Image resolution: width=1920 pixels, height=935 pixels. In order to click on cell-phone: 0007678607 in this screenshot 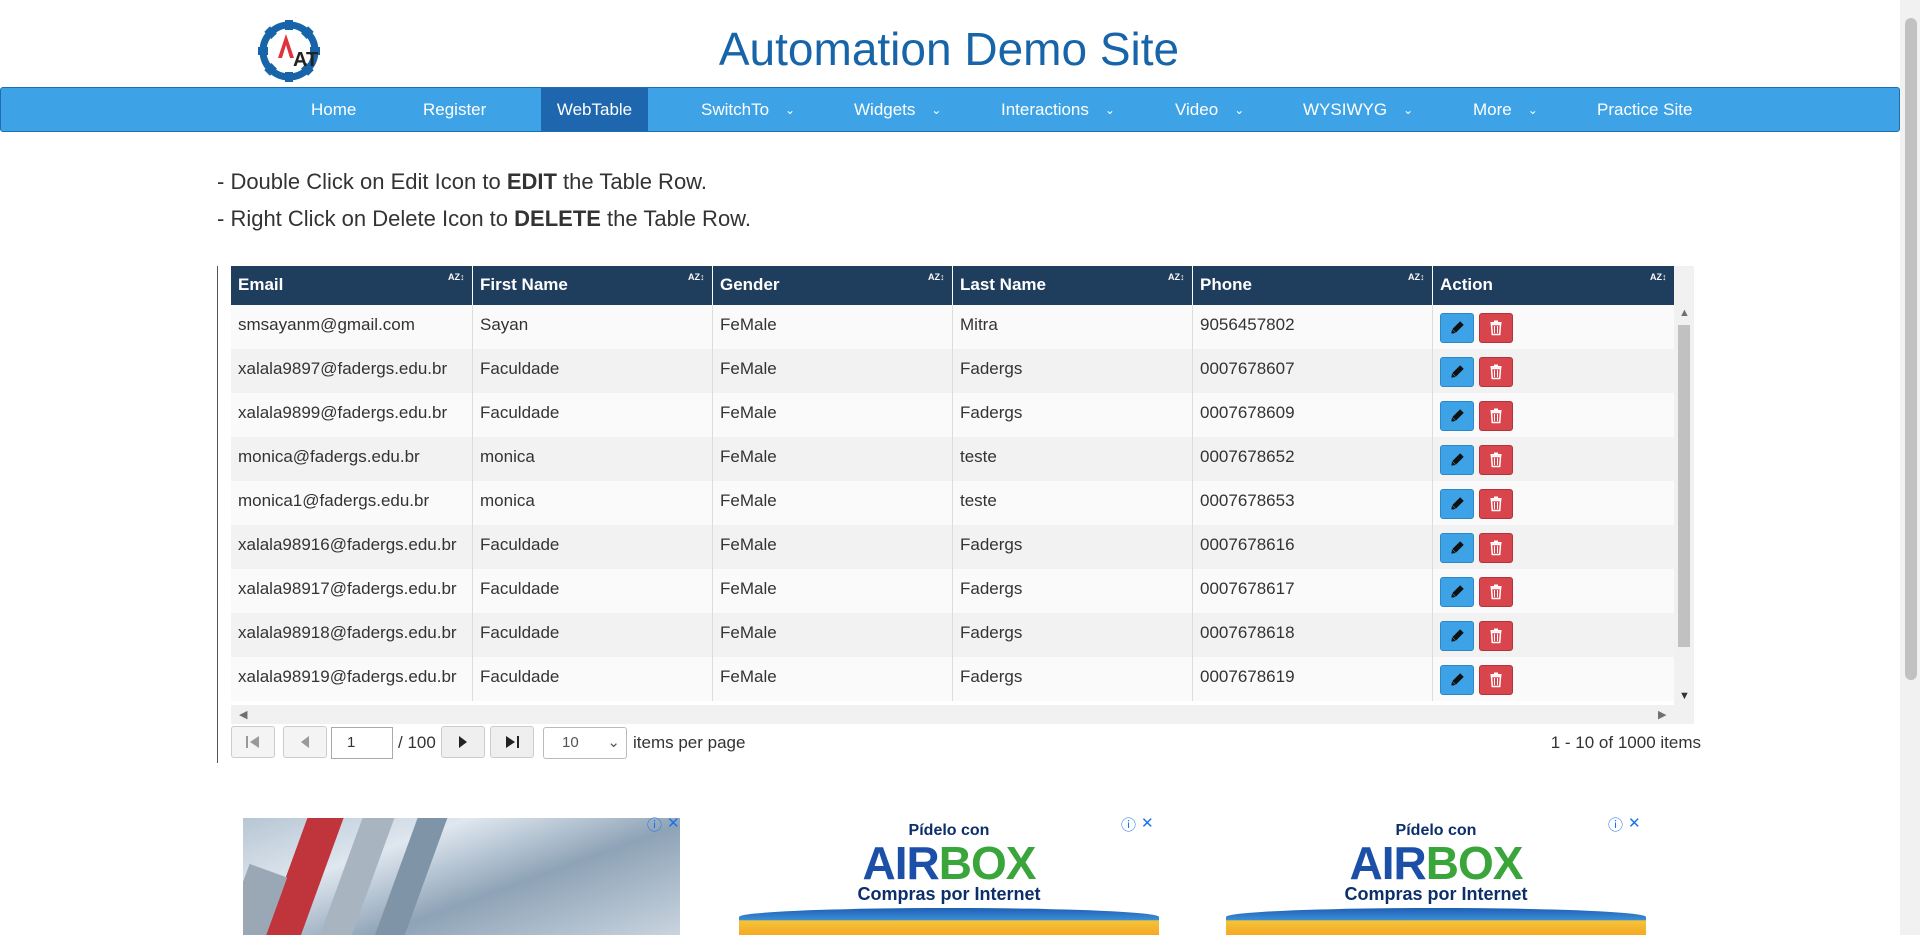, I will do `click(1313, 371)`.